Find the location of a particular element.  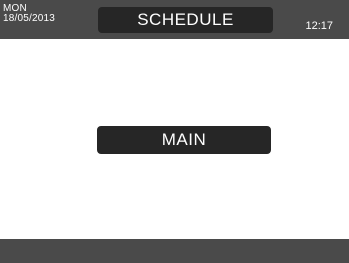

footer-bar is located at coordinates (174, 251).